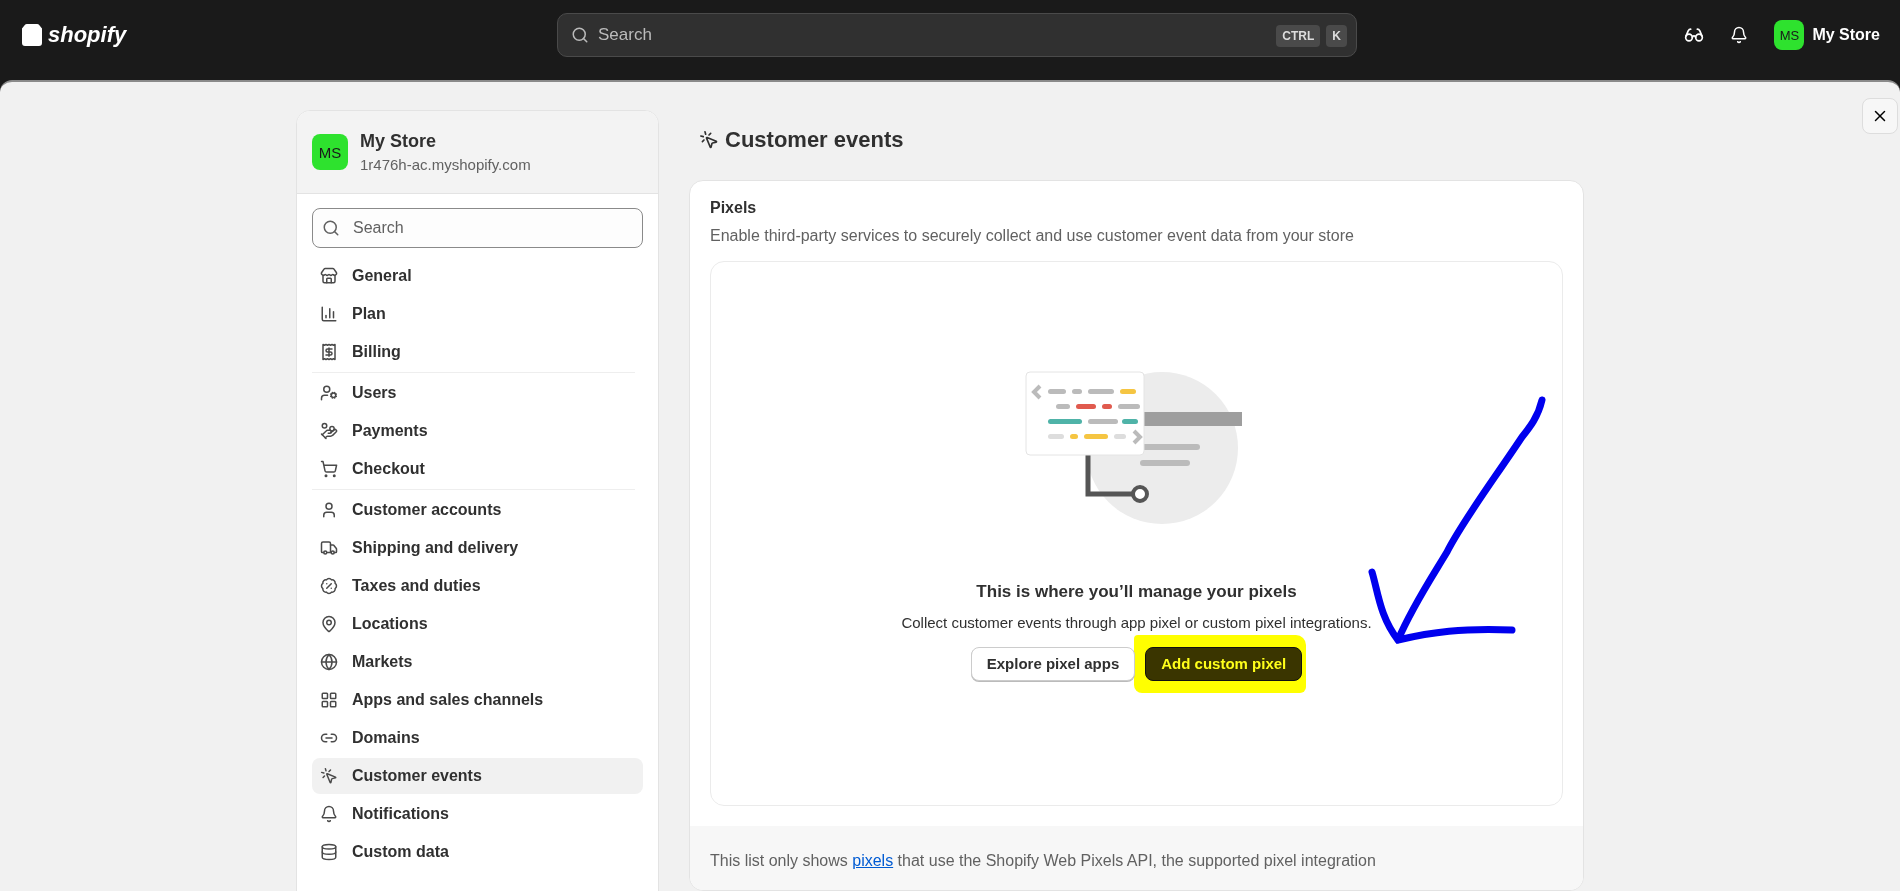 This screenshot has height=891, width=1900. I want to click on sidebar-item: Checkout, so click(477, 469).